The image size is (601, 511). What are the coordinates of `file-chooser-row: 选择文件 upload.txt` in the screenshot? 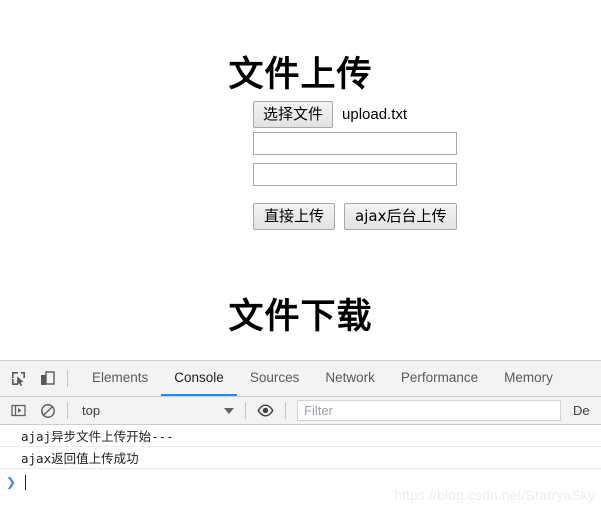 It's located at (330, 114).